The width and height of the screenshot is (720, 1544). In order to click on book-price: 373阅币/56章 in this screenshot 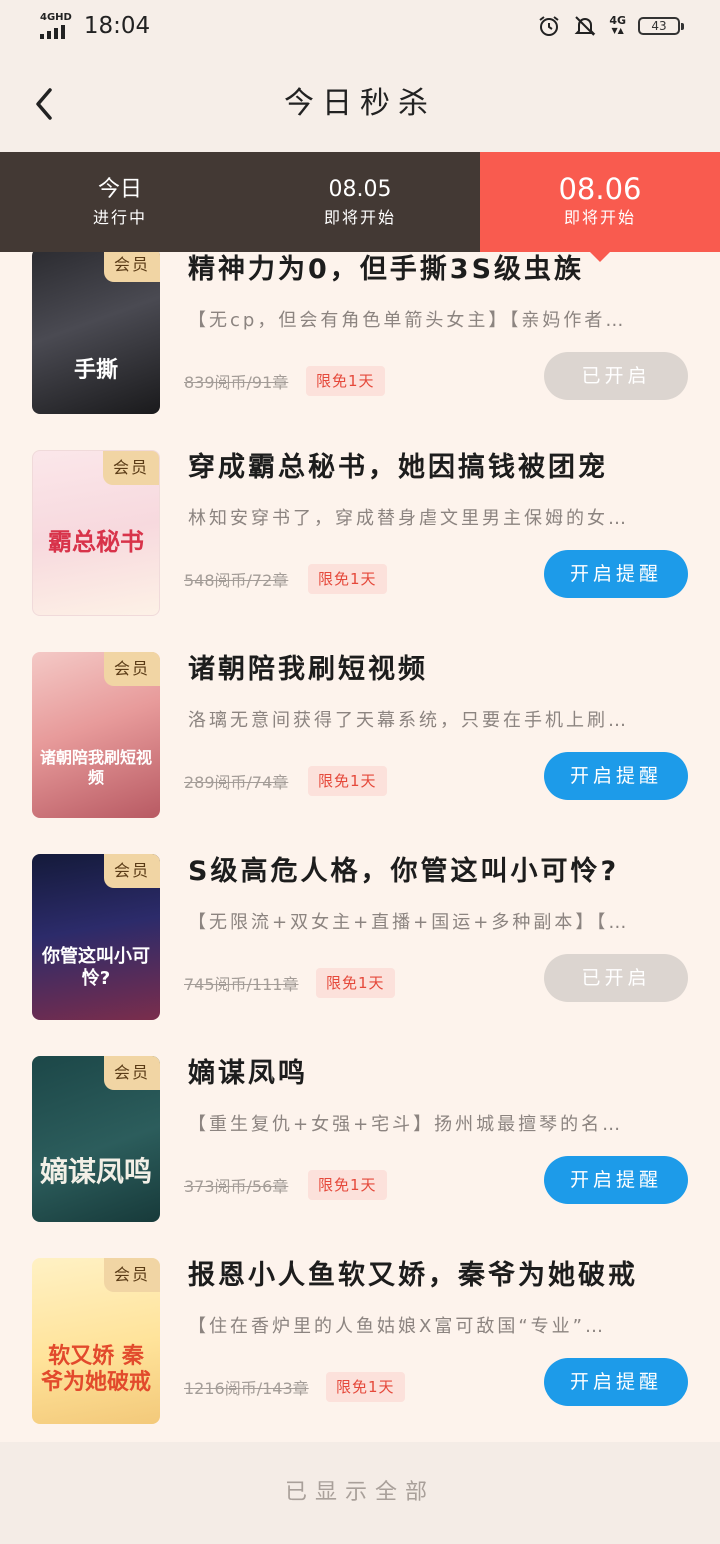, I will do `click(236, 1186)`.